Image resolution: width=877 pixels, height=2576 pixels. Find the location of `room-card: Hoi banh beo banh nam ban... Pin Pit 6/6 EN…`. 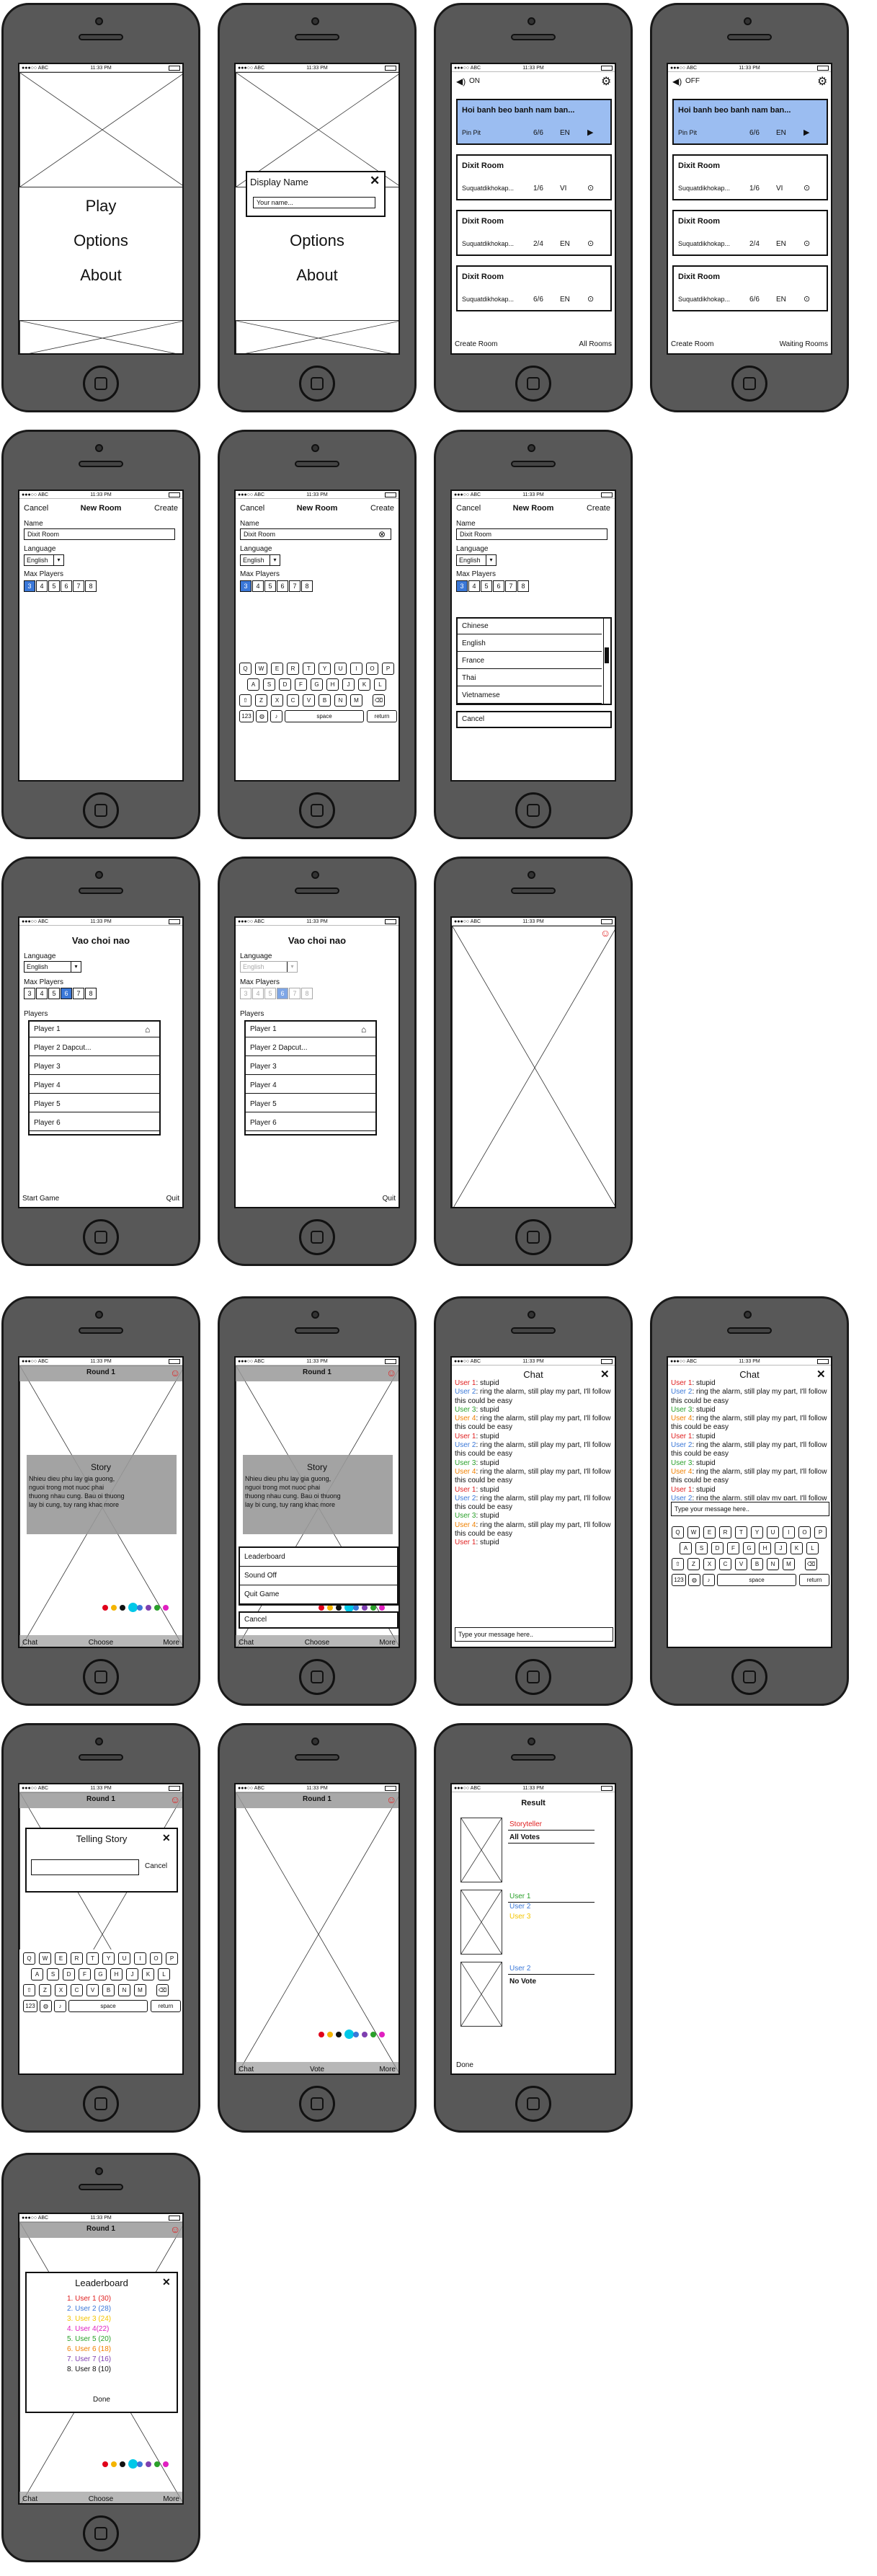

room-card: Hoi banh beo banh nam ban... Pin Pit 6/6 EN… is located at coordinates (750, 122).